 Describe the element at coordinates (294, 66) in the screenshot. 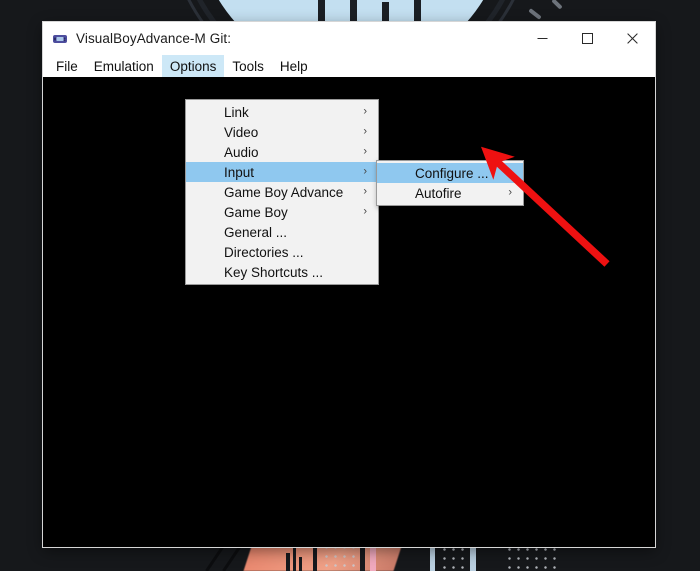

I see `menubar-item-help: Help` at that location.